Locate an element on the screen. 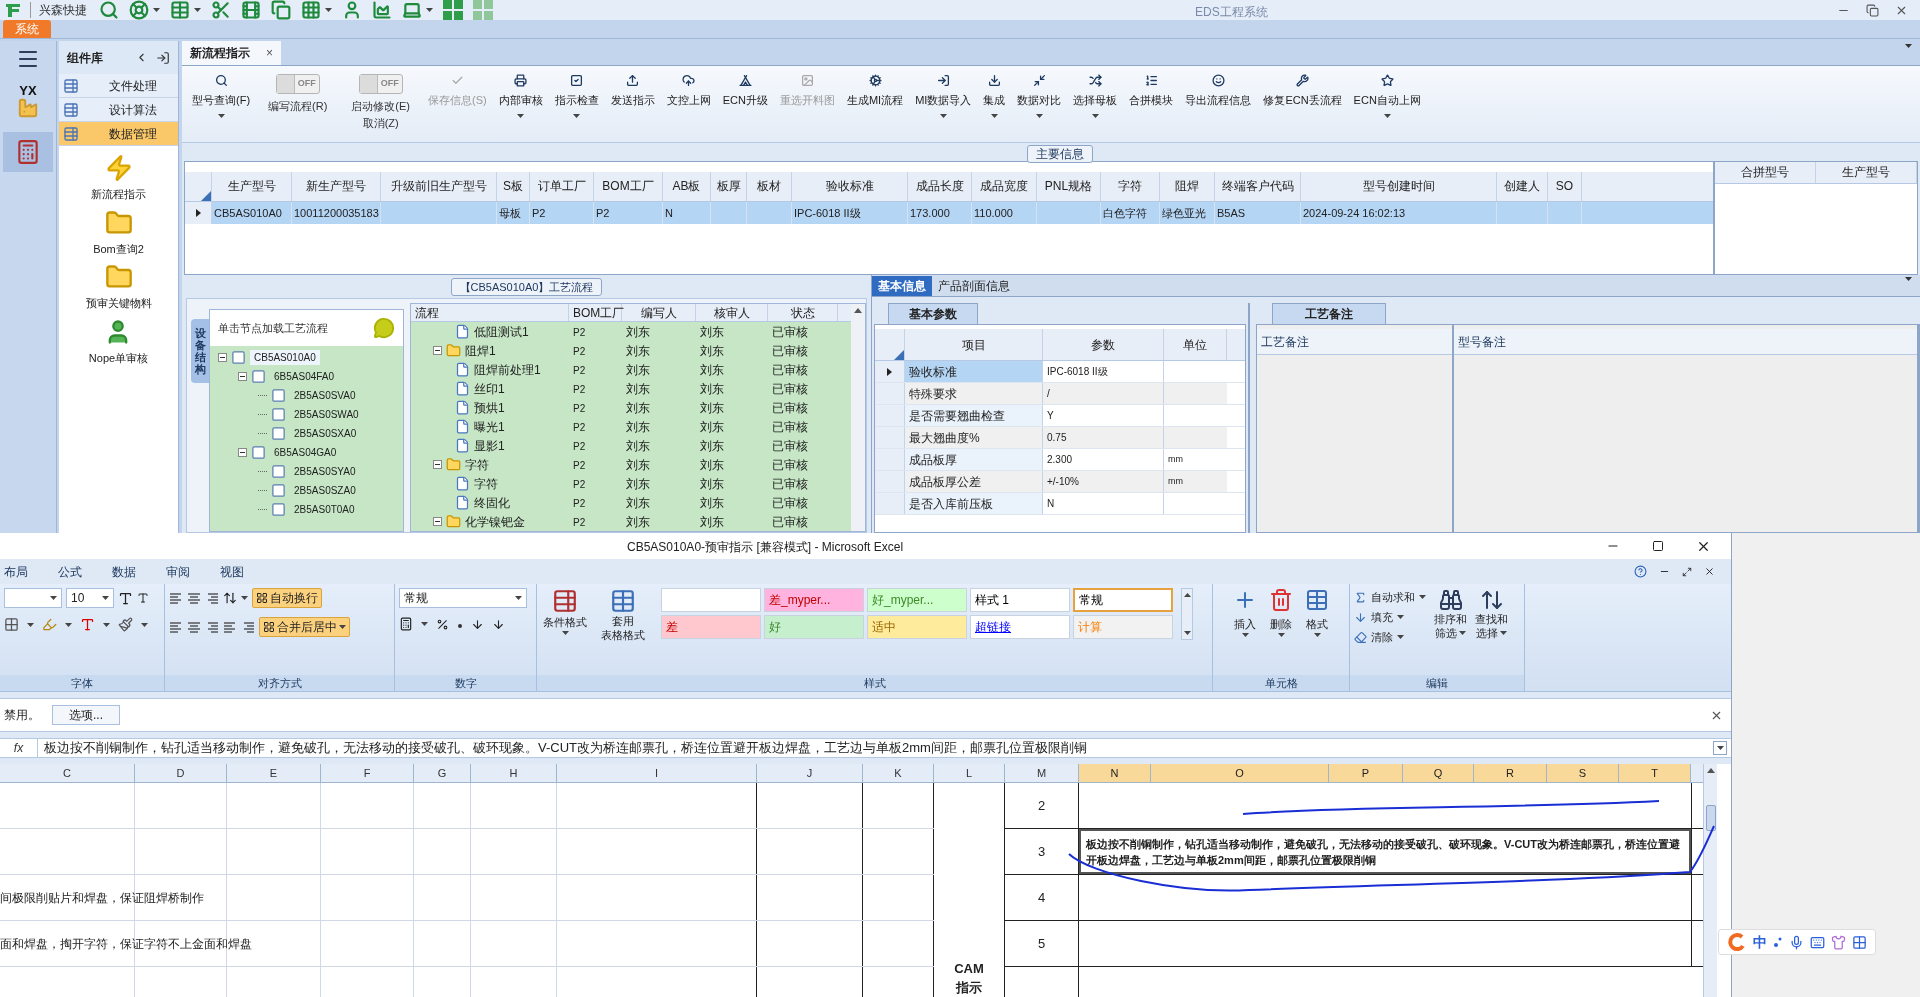  tree-node: 2B5AS0SYA0 is located at coordinates (325, 471).